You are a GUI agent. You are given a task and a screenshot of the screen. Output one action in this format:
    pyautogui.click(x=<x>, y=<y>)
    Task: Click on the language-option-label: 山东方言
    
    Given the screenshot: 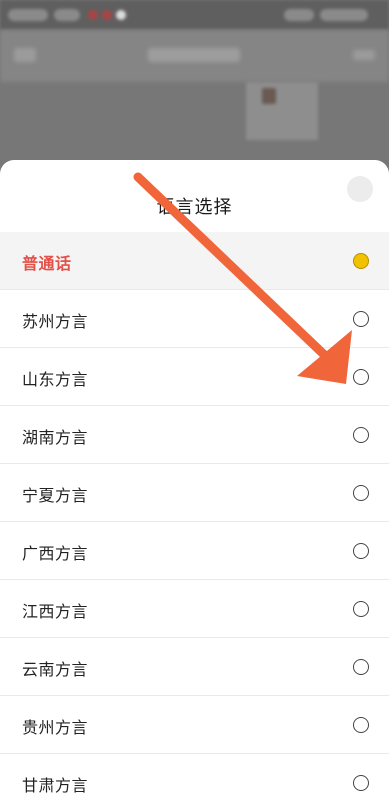 What is the action you would take?
    pyautogui.click(x=55, y=379)
    